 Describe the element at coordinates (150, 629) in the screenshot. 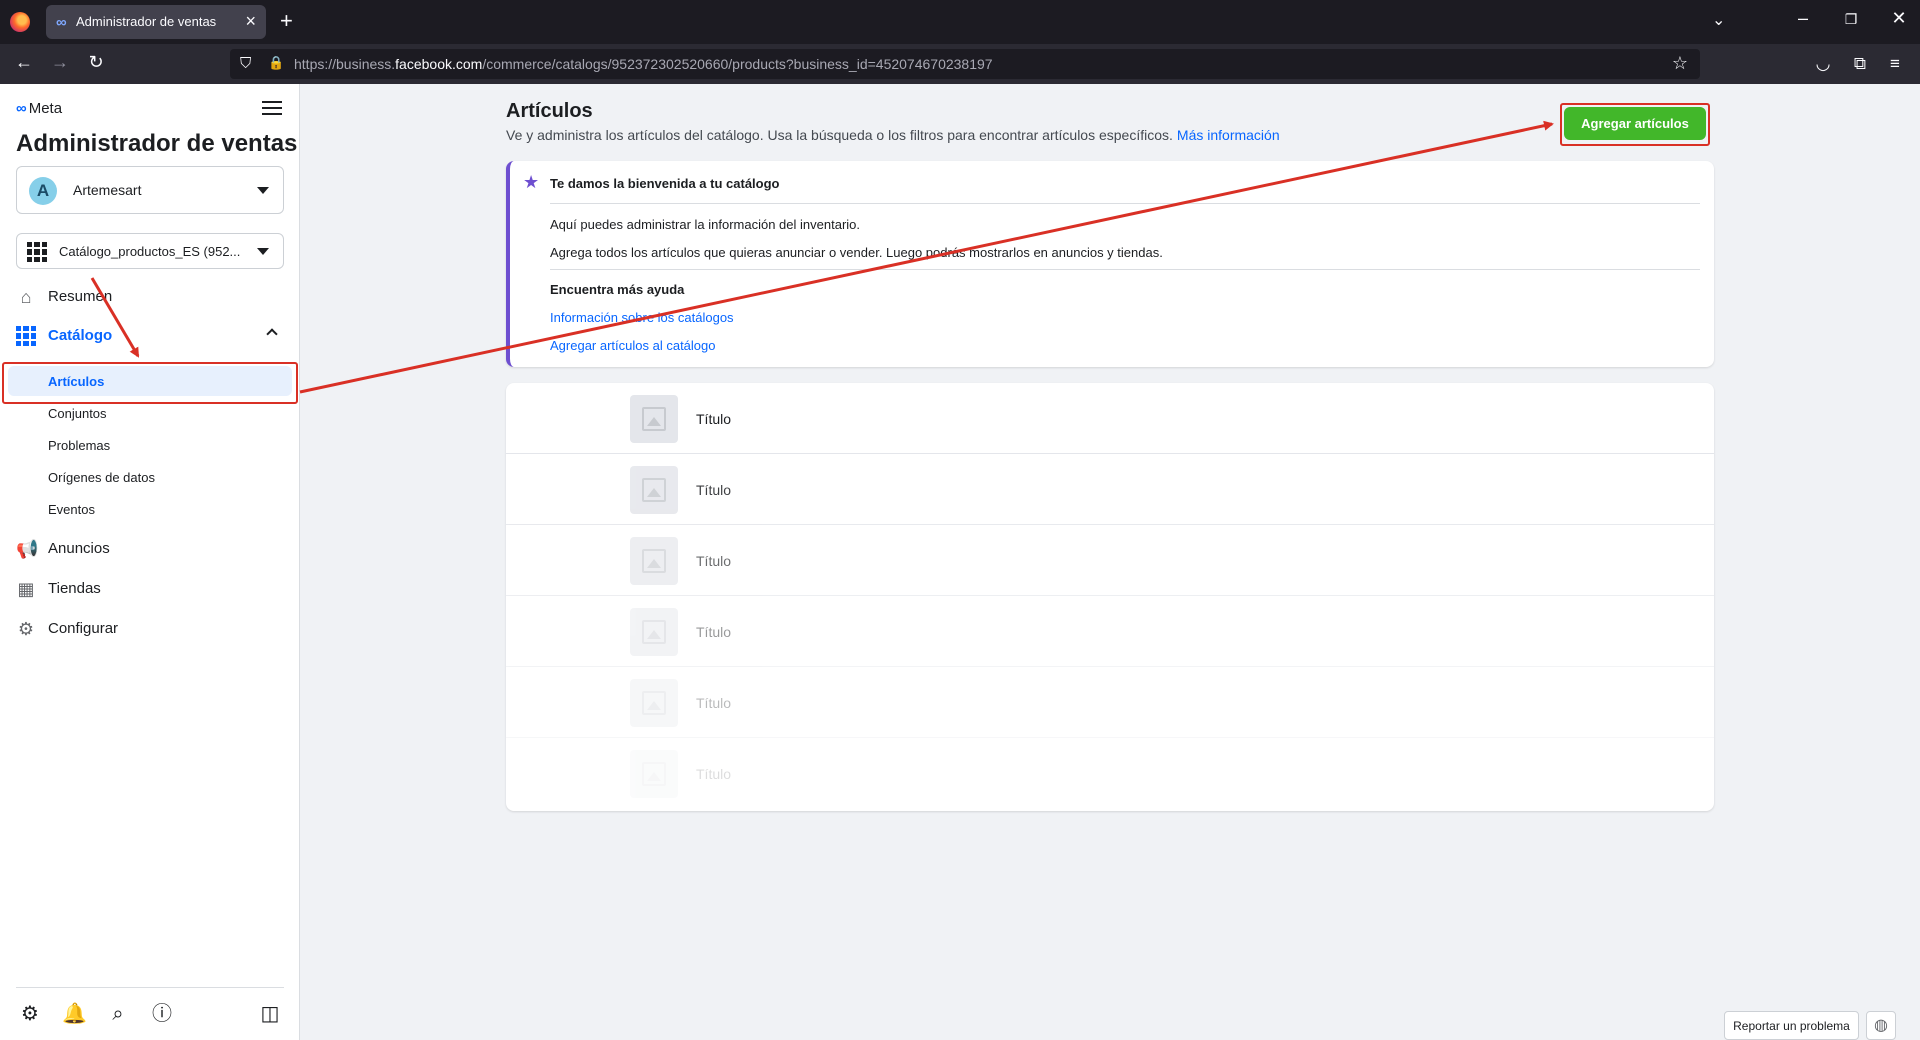

I see `sidebar-item-configurar: ⚙ Configurar` at that location.